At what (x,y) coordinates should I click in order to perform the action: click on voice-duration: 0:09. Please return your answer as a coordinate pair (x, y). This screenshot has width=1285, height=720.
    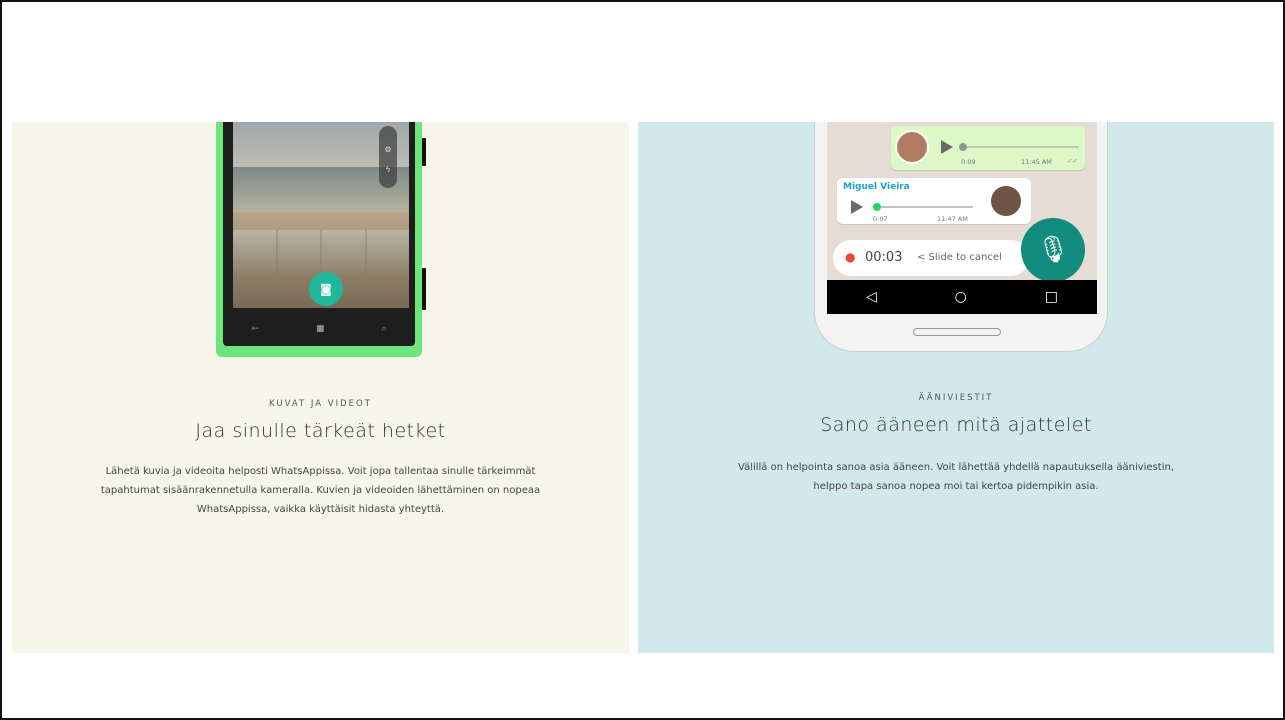
    Looking at the image, I should click on (968, 162).